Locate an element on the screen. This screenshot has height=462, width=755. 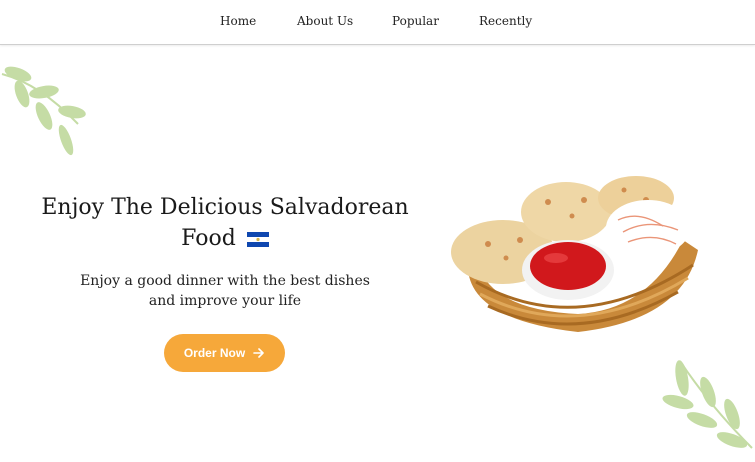
hero-subtitle-line1: Enjoy a good dinner with the best dishes is located at coordinates (225, 281).